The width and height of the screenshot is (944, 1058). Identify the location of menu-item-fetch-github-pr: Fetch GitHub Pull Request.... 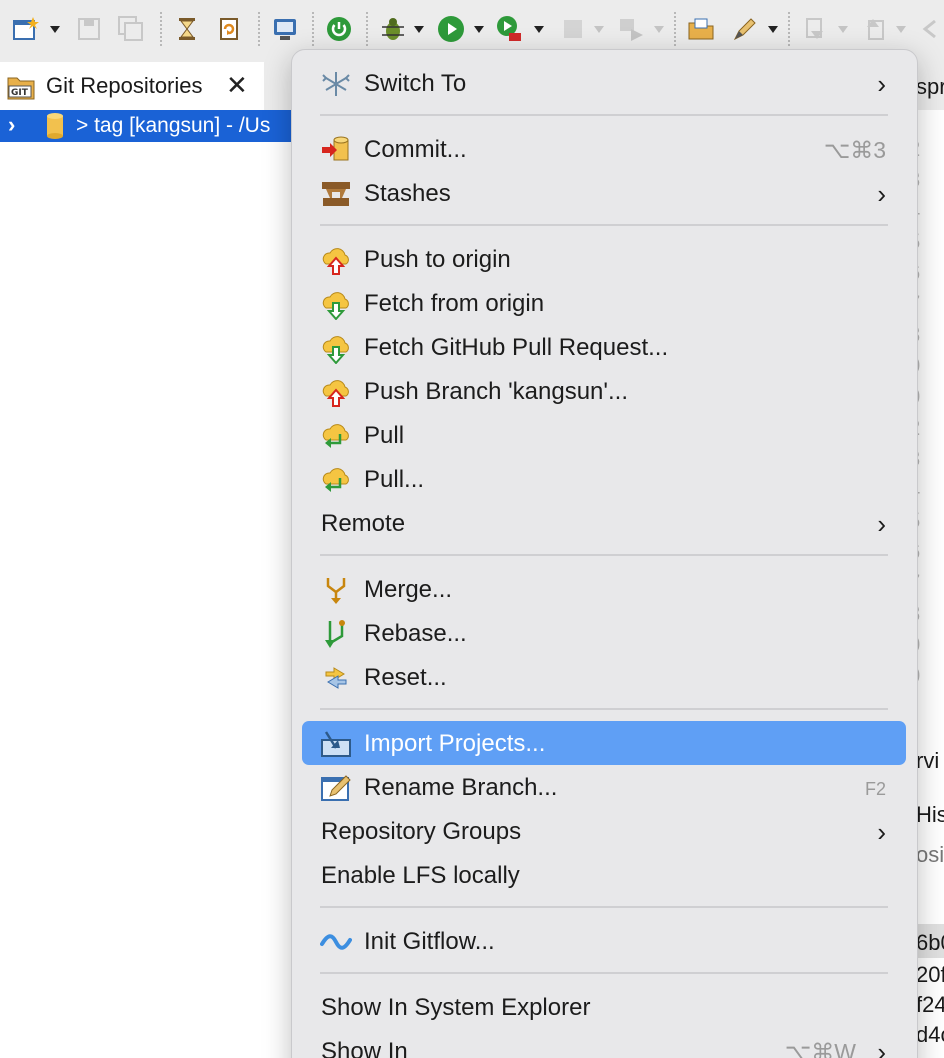
(604, 347).